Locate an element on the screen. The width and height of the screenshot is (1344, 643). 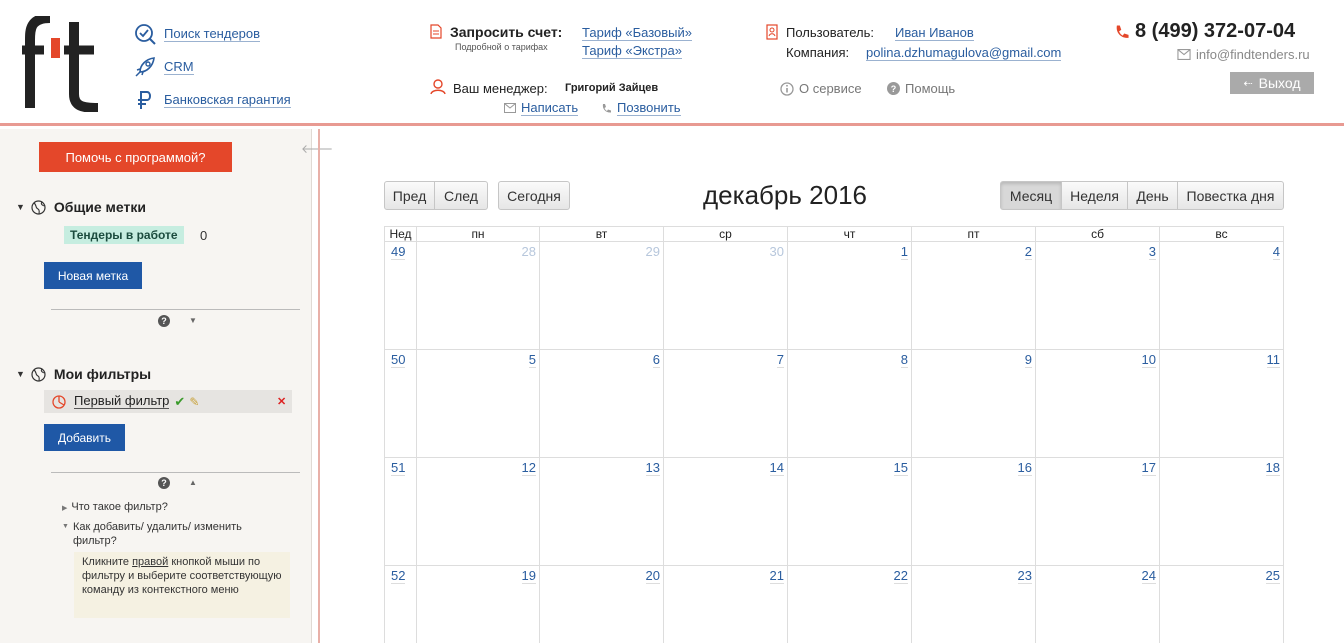
day-number-link: 11 is located at coordinates (1273, 360).